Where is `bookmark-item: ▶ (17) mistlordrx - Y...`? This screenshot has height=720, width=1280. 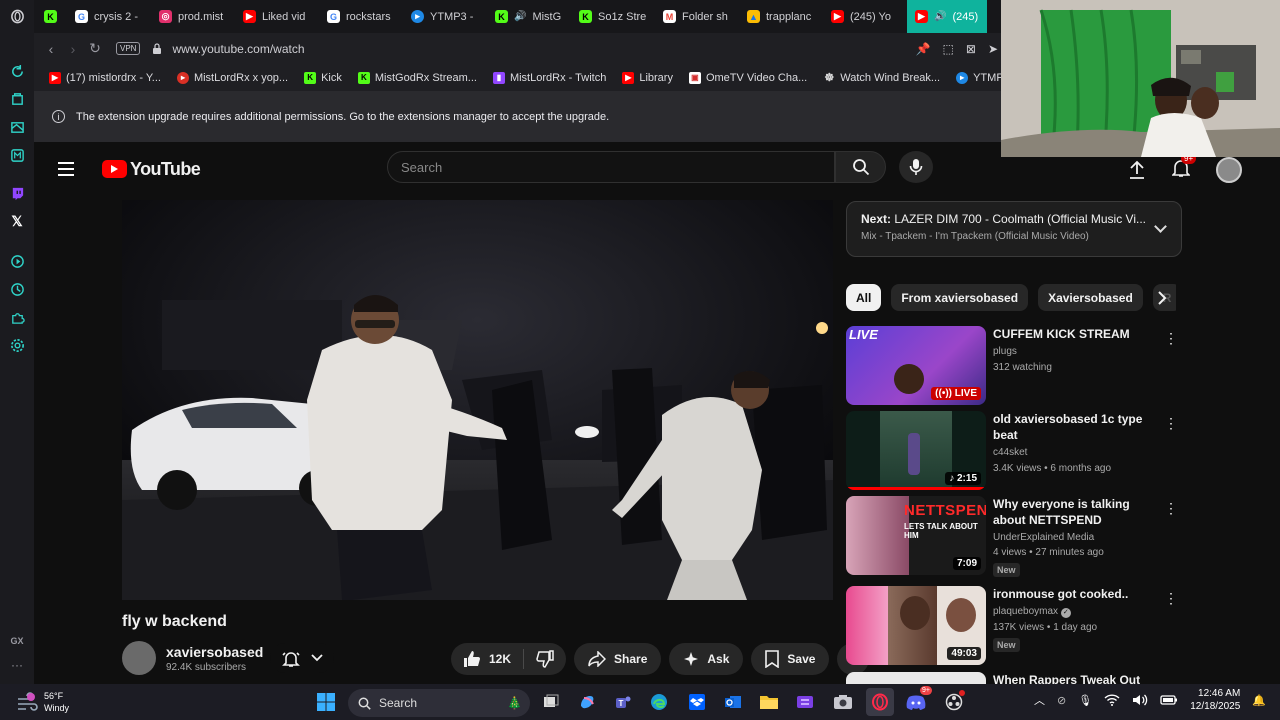
bookmark-item: ▶ (17) mistlordrx - Y... is located at coordinates (105, 77).